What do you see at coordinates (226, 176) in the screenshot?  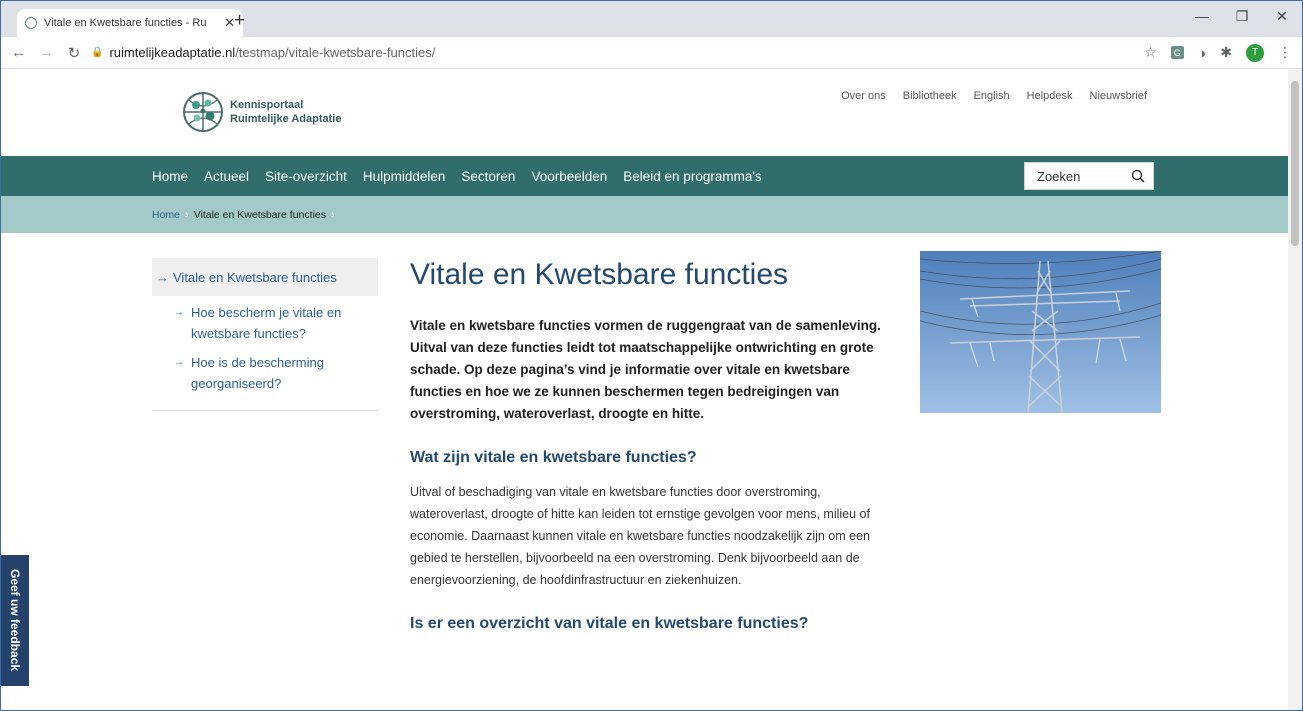 I see `nav-actueel: Actueel` at bounding box center [226, 176].